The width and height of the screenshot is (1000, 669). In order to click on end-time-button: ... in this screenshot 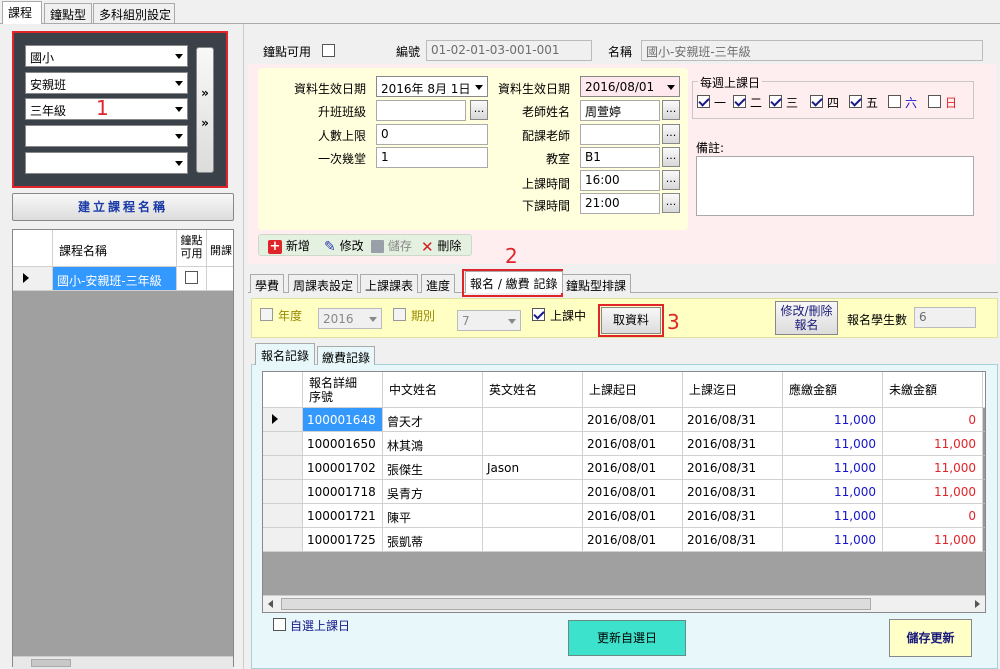, I will do `click(671, 203)`.